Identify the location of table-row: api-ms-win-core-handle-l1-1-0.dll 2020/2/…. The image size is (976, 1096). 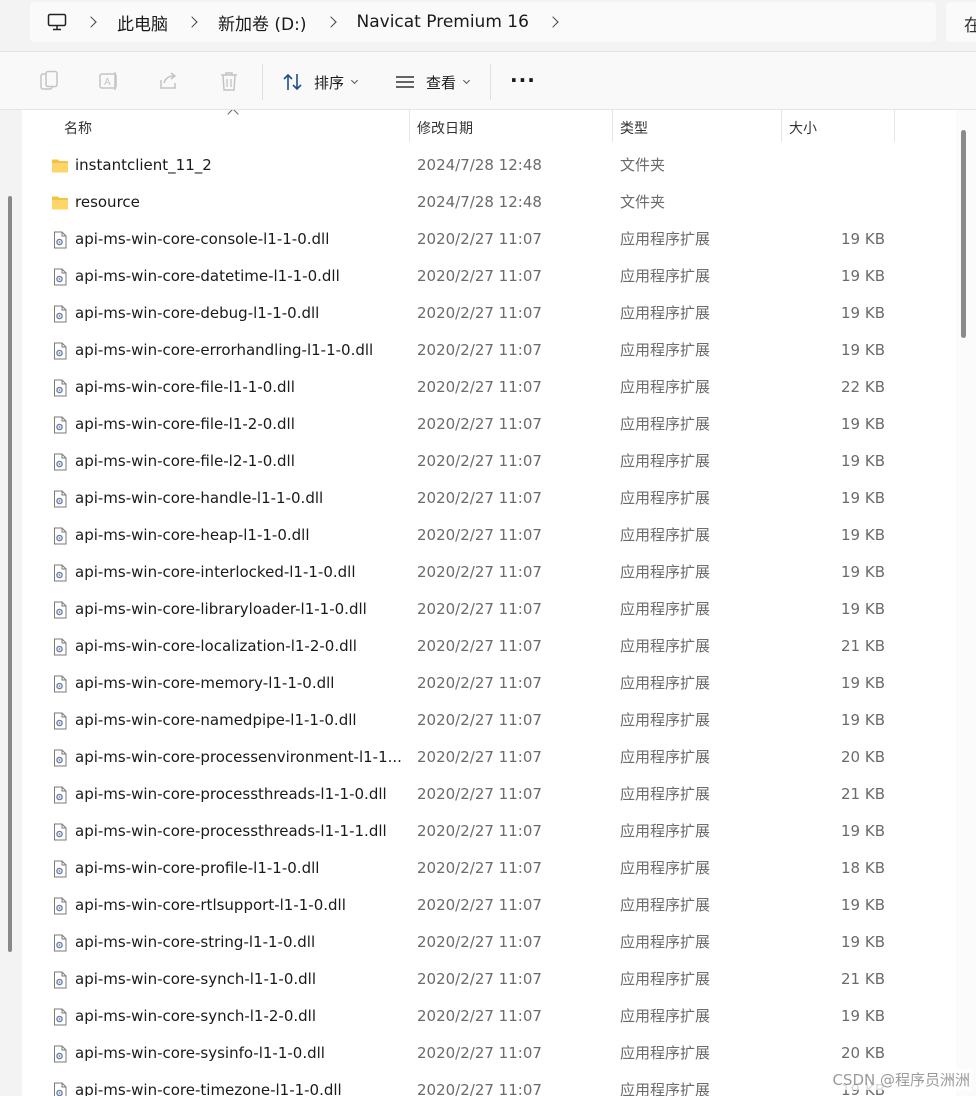
(489, 498).